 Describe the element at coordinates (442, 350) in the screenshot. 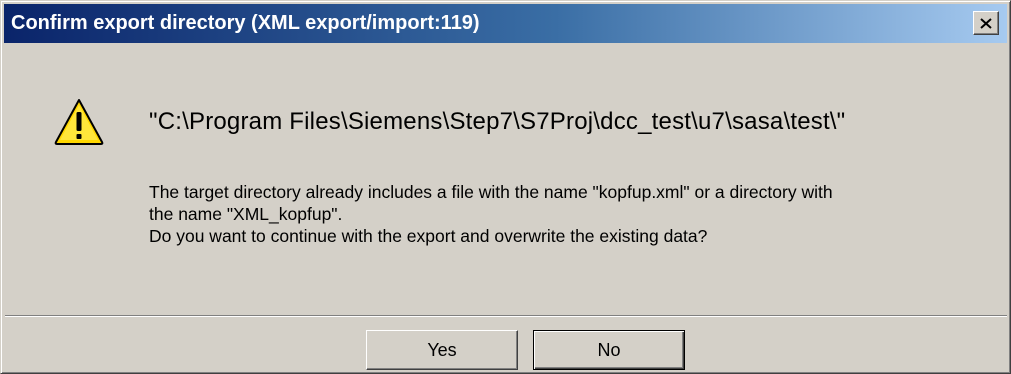

I see `yes-button: Yes` at that location.